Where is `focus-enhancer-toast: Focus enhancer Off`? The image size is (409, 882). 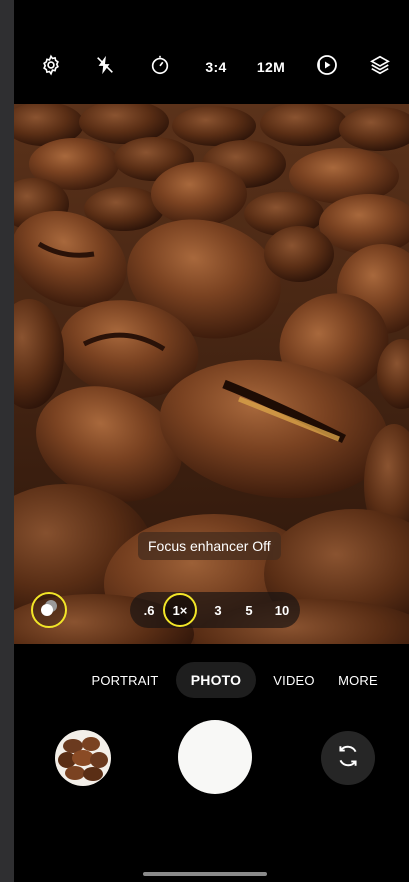
focus-enhancer-toast: Focus enhancer Off is located at coordinates (209, 546).